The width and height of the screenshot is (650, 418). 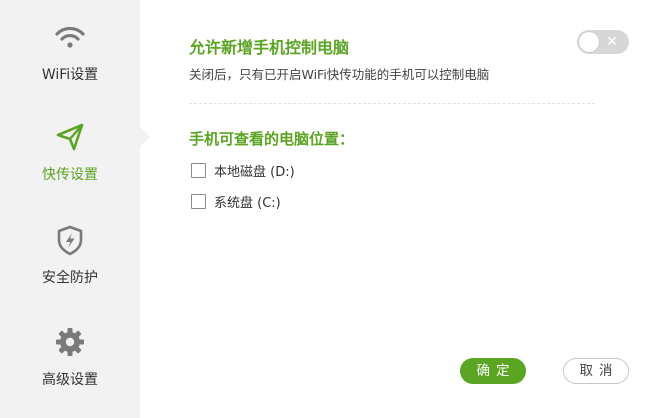 What do you see at coordinates (596, 371) in the screenshot?
I see `cancel-button: 取消` at bounding box center [596, 371].